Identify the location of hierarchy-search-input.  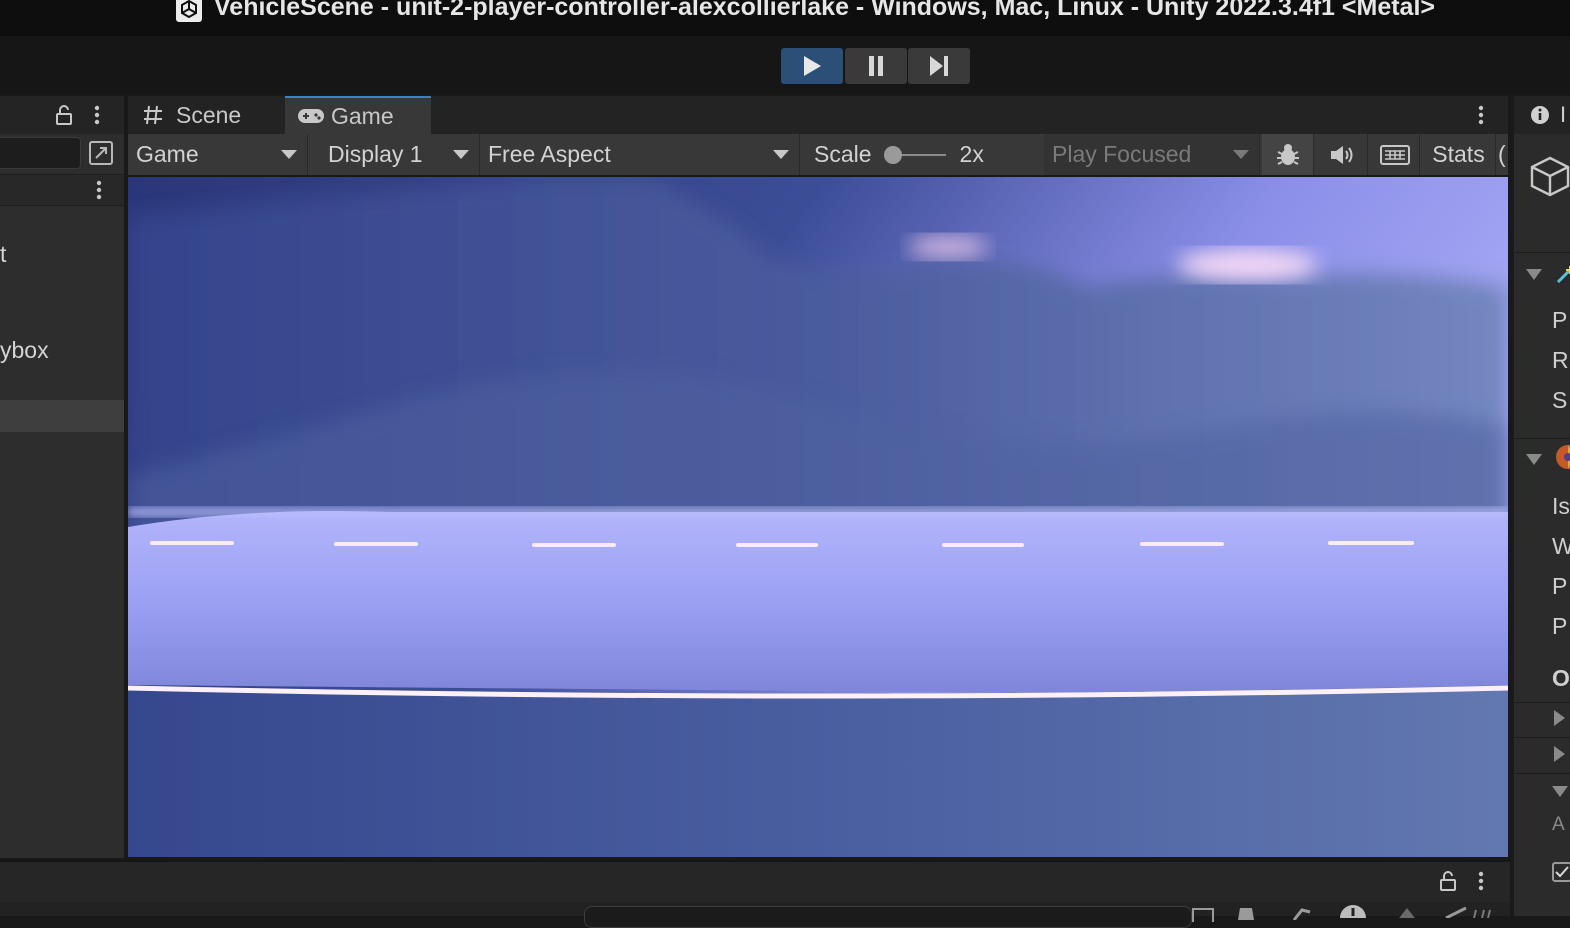
(40, 153).